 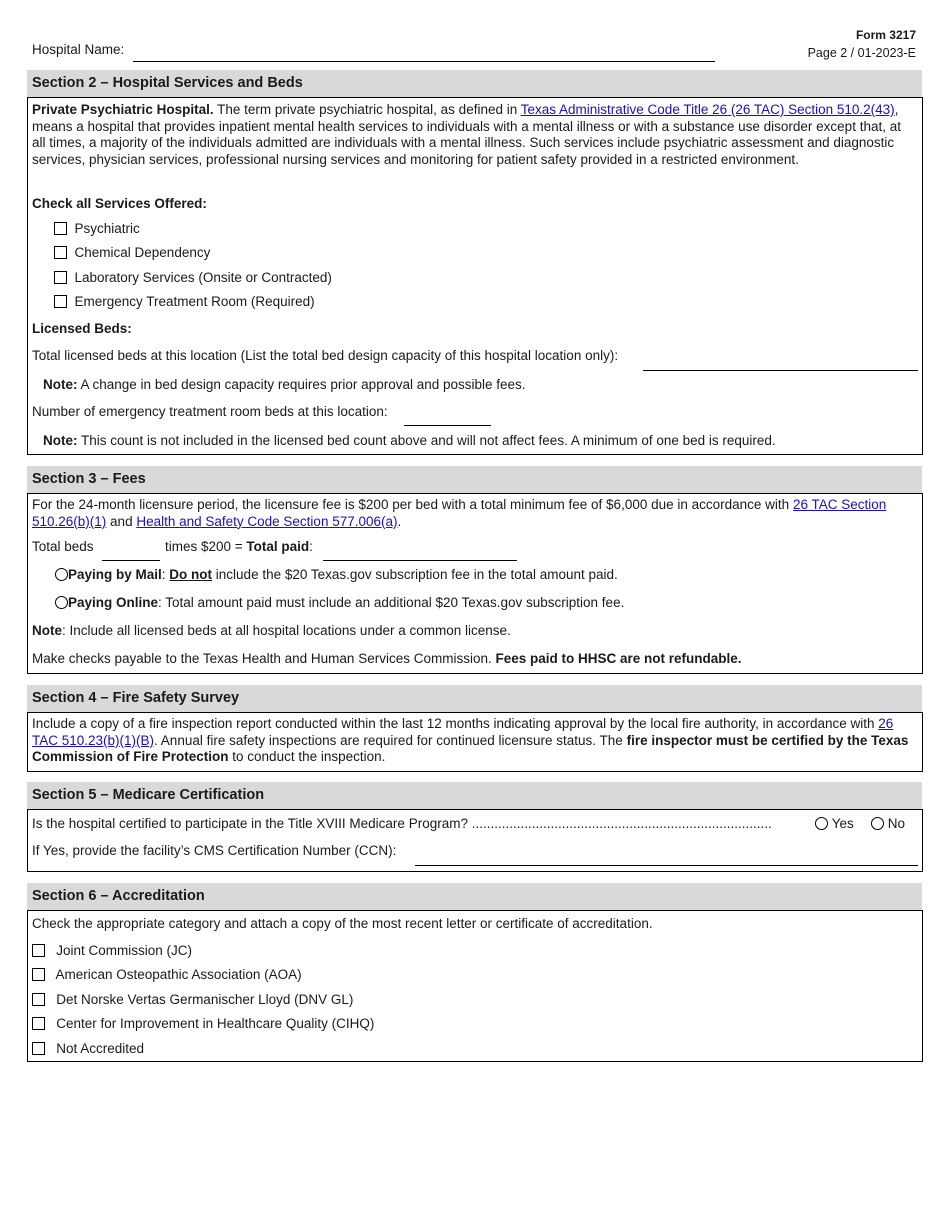 I want to click on accreditation-option-jc: Joint Commission (JC), so click(x=112, y=950).